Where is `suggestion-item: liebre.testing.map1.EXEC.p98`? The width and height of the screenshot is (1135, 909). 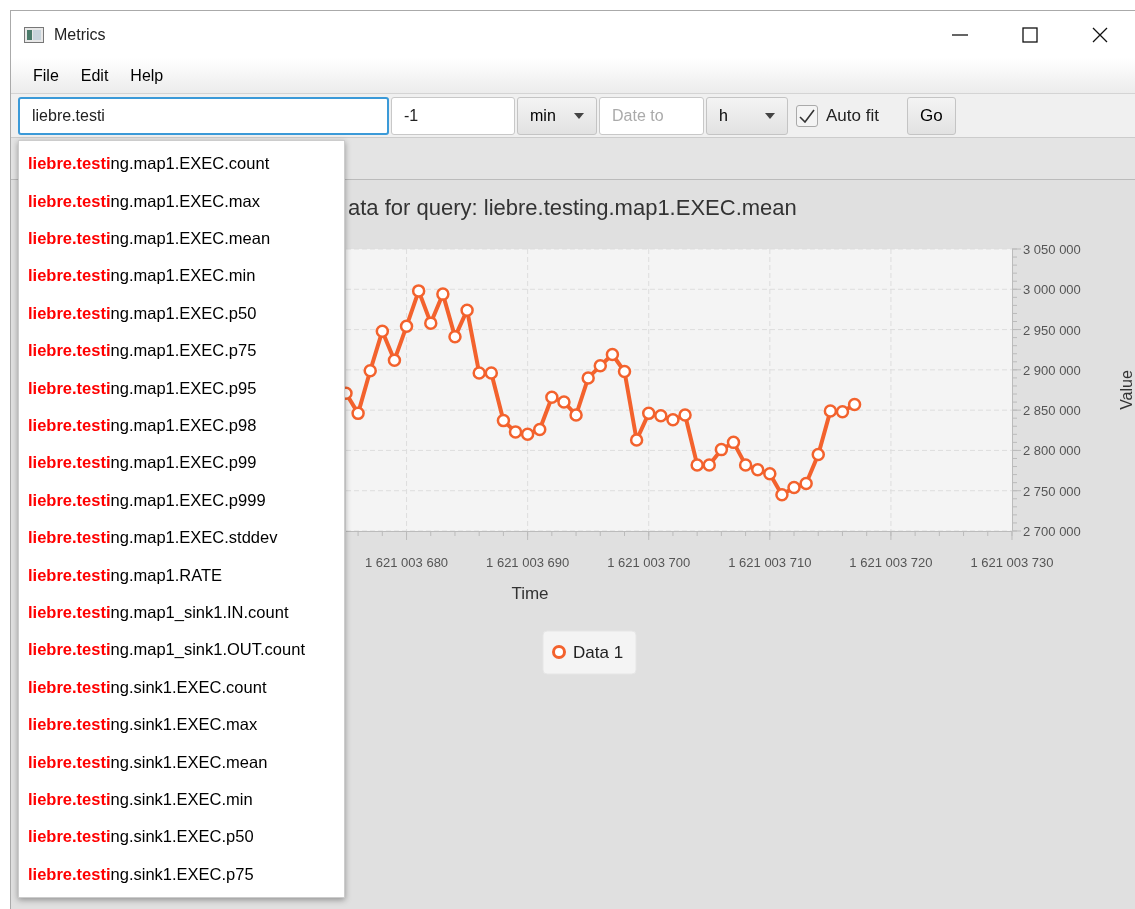 suggestion-item: liebre.testing.map1.EXEC.p98 is located at coordinates (181, 425).